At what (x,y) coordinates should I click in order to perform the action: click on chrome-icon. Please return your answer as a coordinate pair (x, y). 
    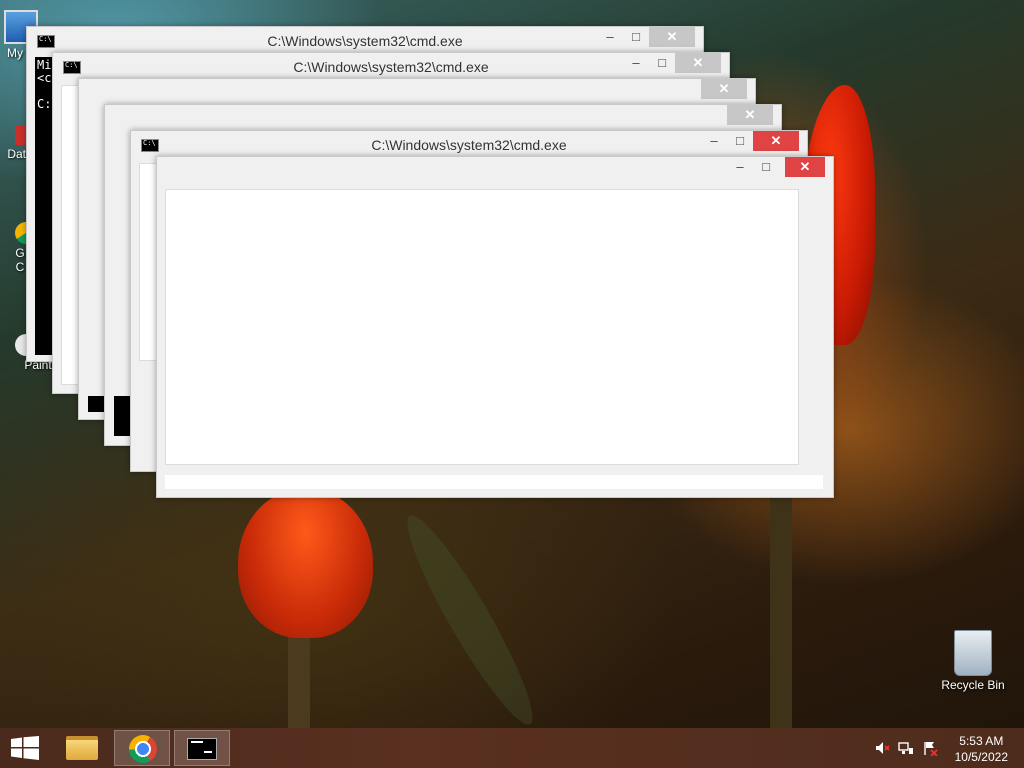
    Looking at the image, I should click on (143, 749).